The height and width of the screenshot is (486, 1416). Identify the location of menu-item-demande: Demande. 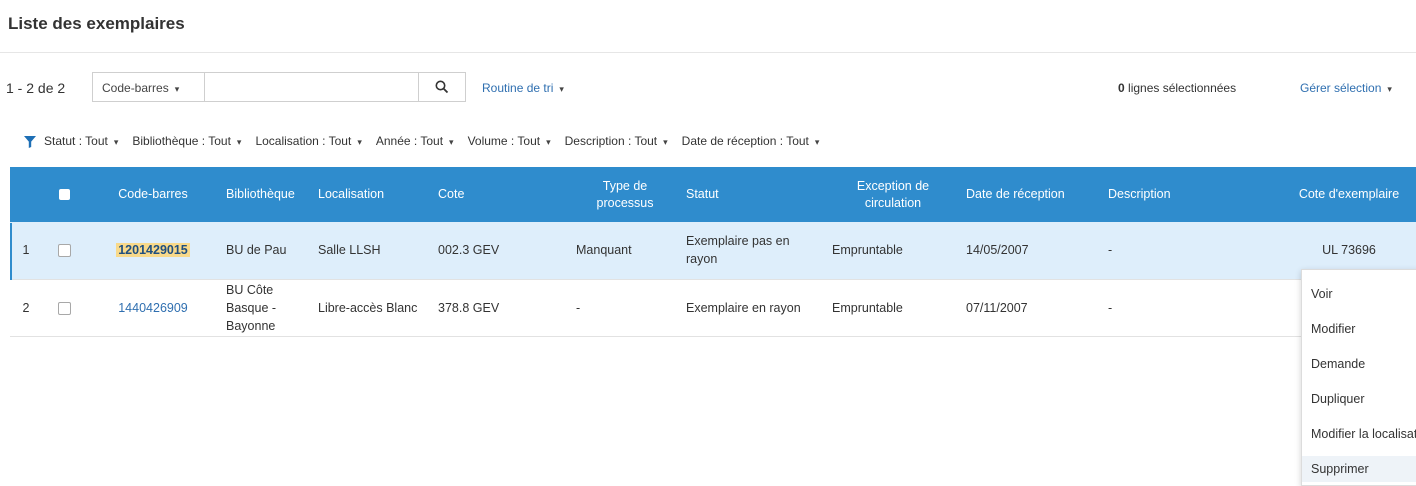
(1338, 364).